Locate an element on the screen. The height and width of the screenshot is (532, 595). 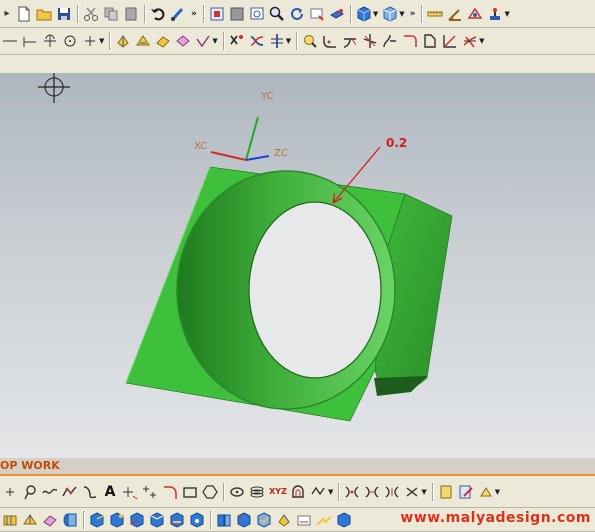
solid9-icon is located at coordinates (264, 519).